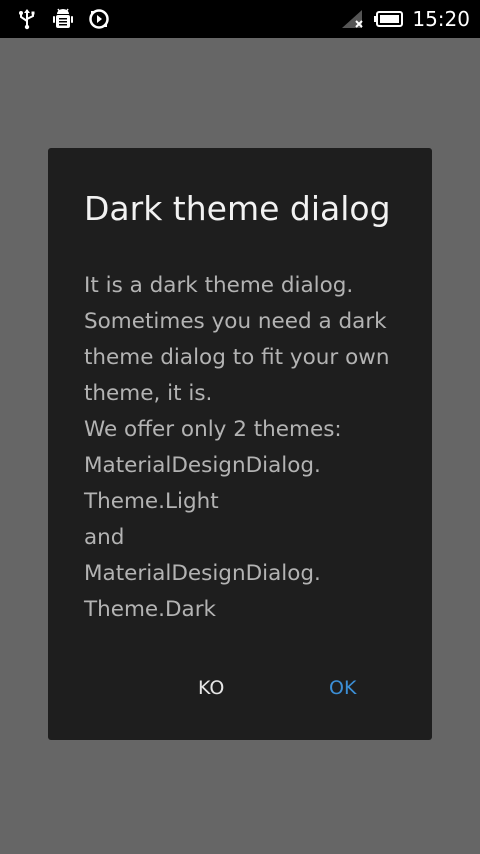 The width and height of the screenshot is (480, 854). I want to click on android-debug-icon, so click(63, 18).